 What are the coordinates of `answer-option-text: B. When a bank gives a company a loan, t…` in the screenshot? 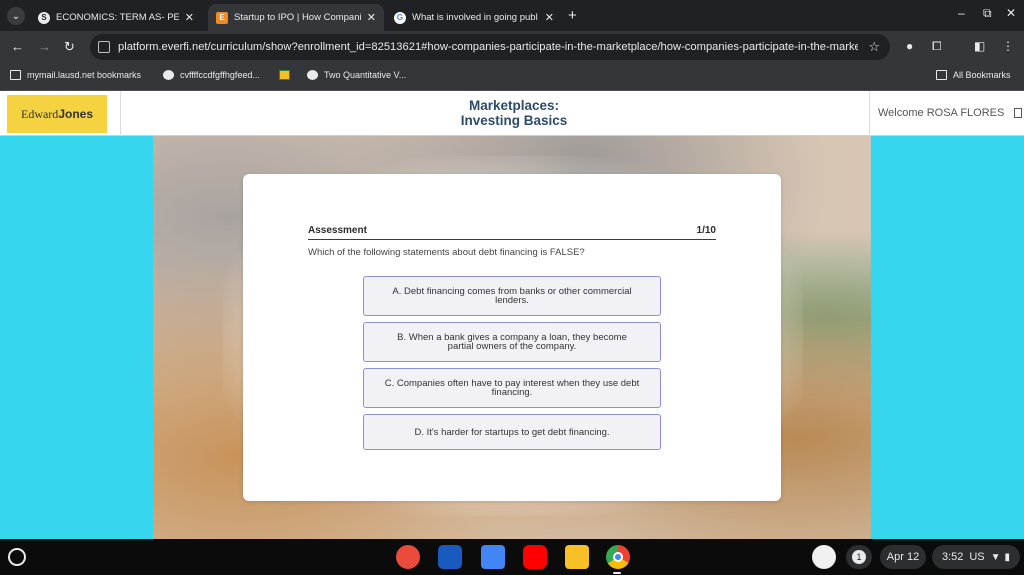 It's located at (512, 342).